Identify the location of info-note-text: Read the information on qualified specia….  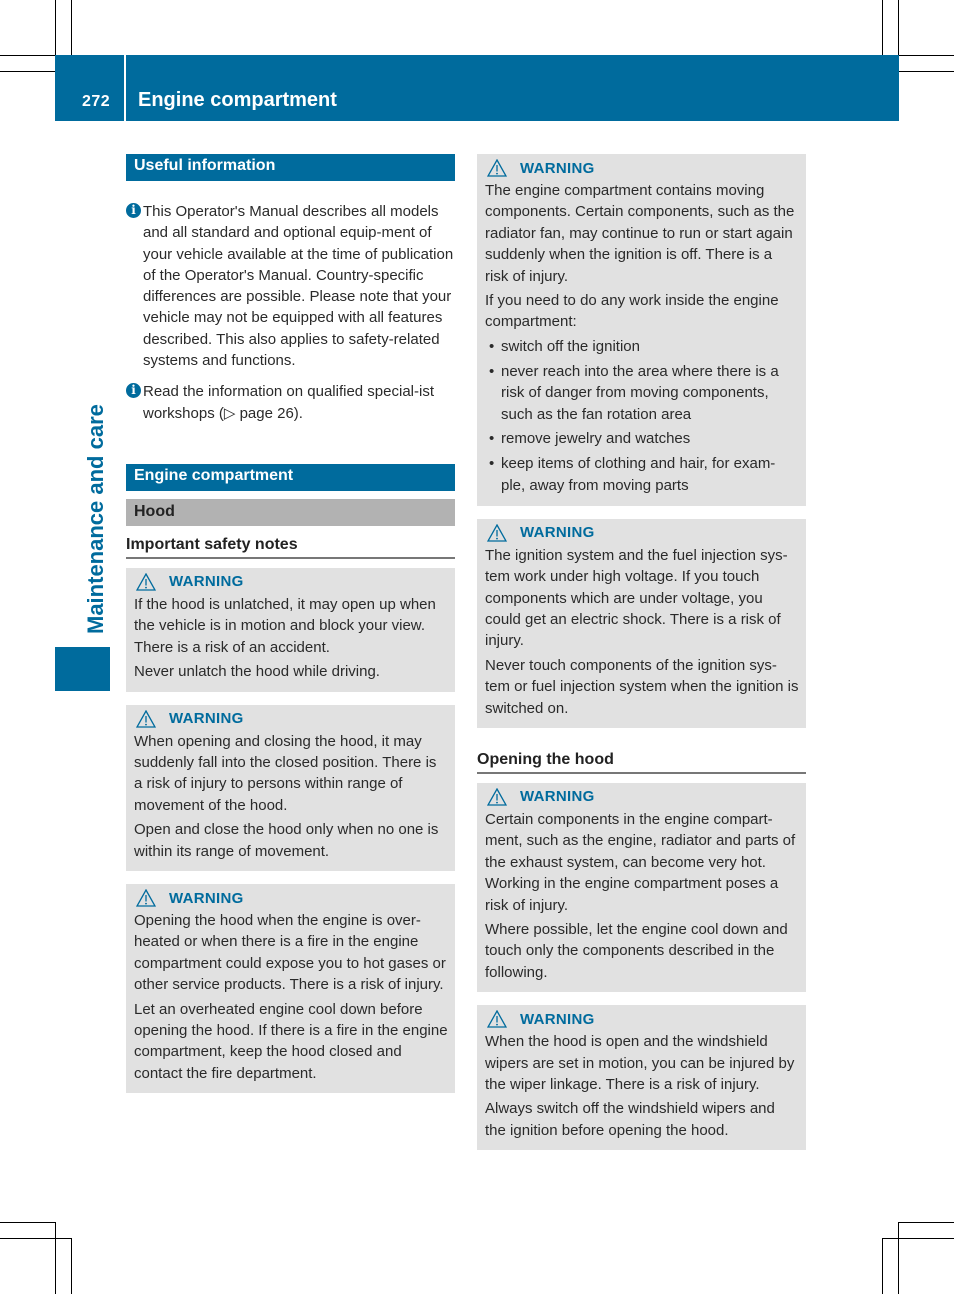
(288, 402).